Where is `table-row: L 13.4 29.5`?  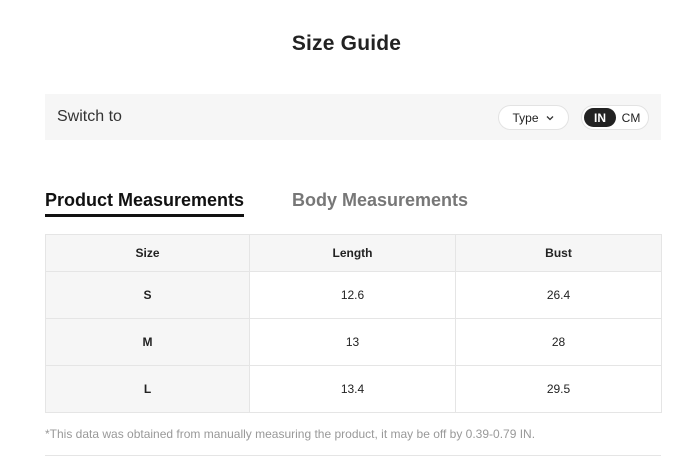
table-row: L 13.4 29.5 is located at coordinates (353, 389).